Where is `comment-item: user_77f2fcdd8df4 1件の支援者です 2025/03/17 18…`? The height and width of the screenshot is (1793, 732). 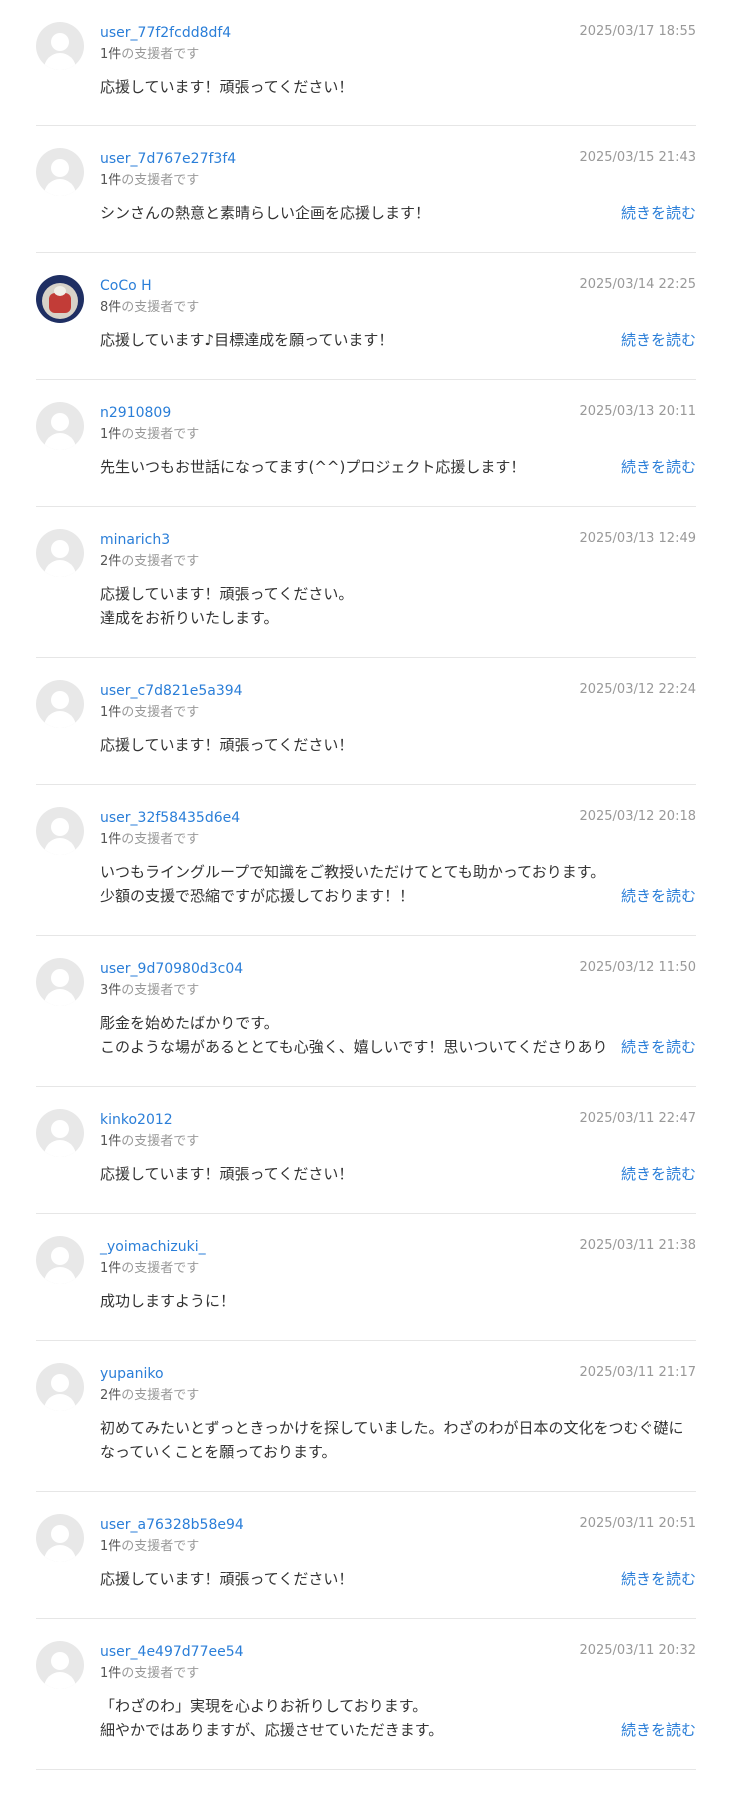
comment-item: user_77f2fcdd8df4 1件の支援者です 2025/03/17 18… is located at coordinates (366, 63).